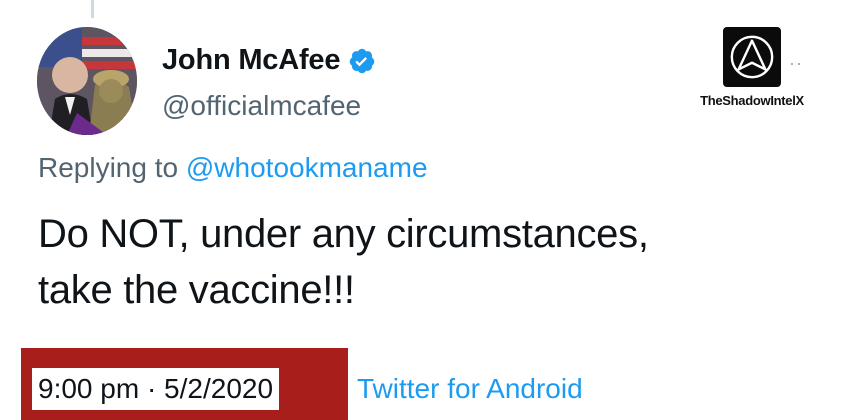  What do you see at coordinates (251, 60) in the screenshot?
I see `author-display-name: John McAfee` at bounding box center [251, 60].